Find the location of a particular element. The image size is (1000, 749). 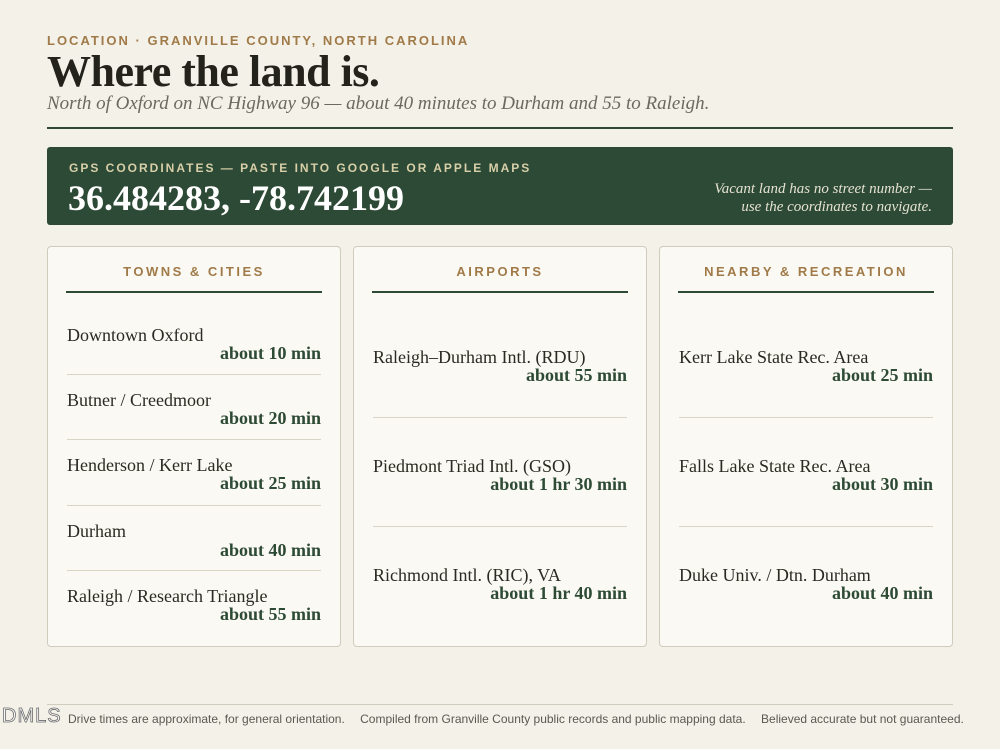

place-name: Richmond Intl. (RIC), VA is located at coordinates (467, 575).